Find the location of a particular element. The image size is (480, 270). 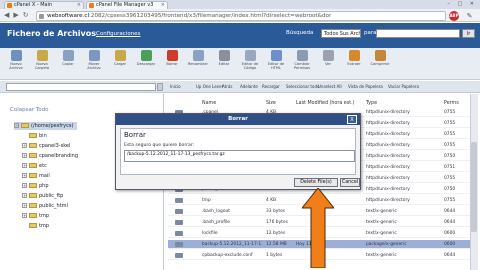

toolbar-button-6: Borrar is located at coordinates (172, 58).